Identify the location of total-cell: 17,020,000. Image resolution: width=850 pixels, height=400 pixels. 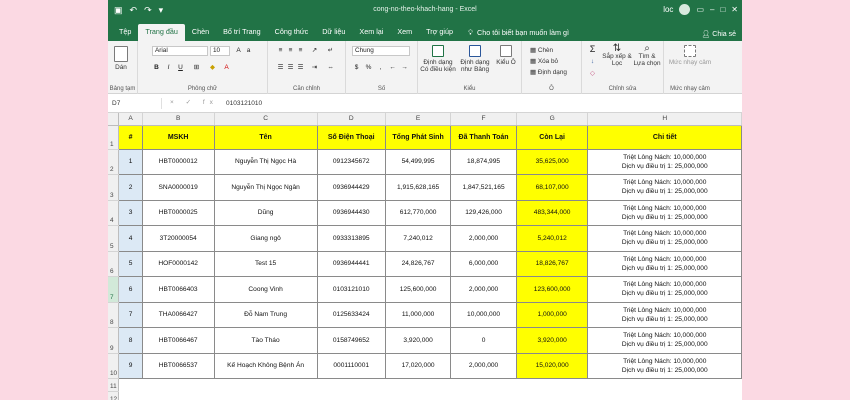
(418, 365).